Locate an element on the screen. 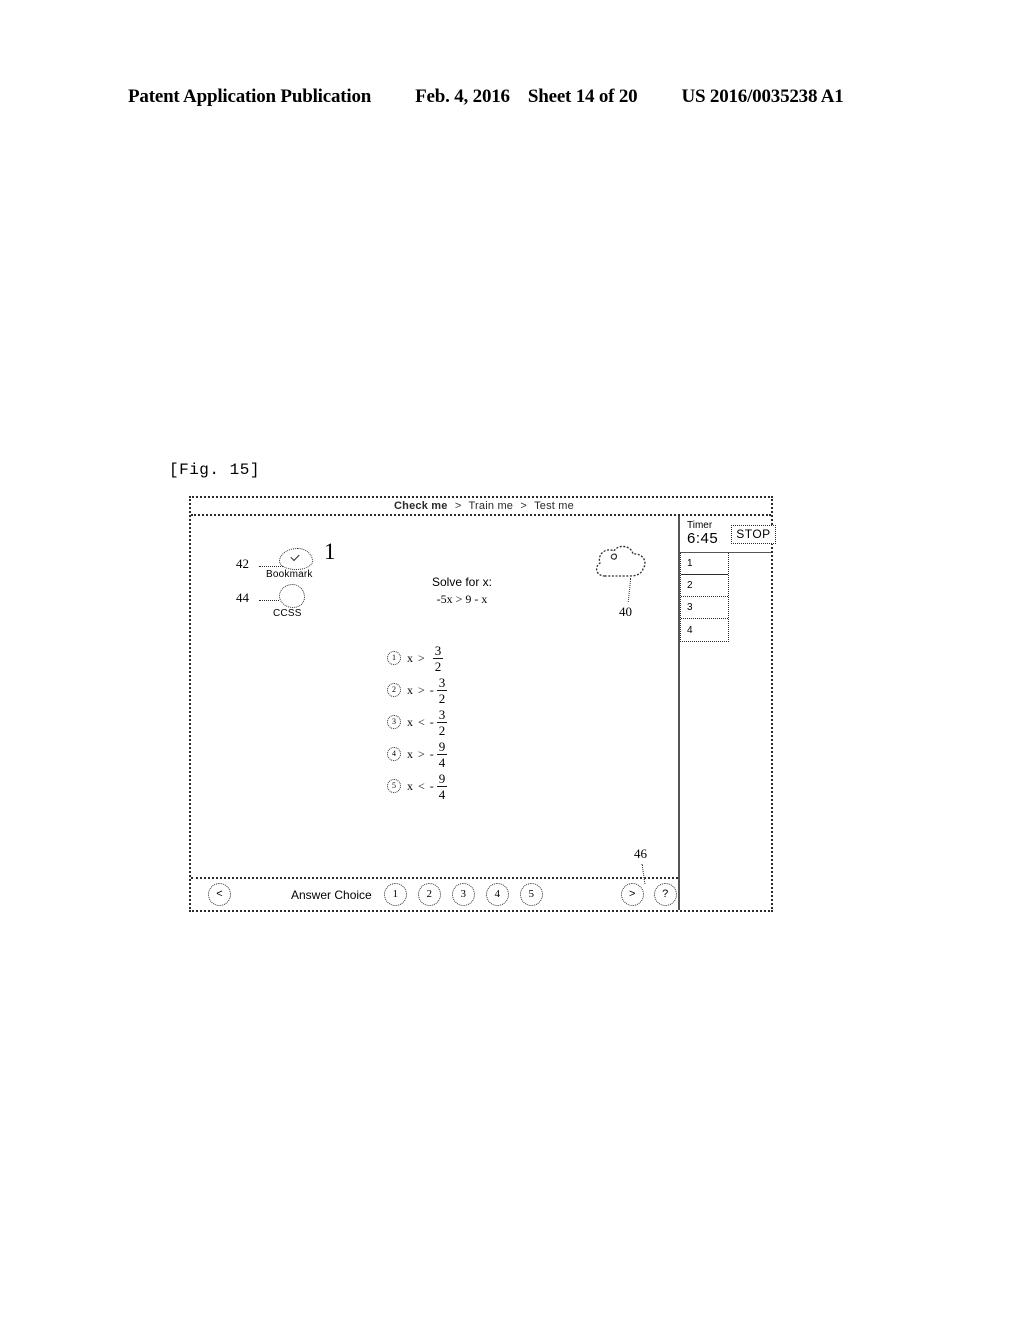 The width and height of the screenshot is (1024, 1320). timer-value: 6:45 is located at coordinates (703, 539).